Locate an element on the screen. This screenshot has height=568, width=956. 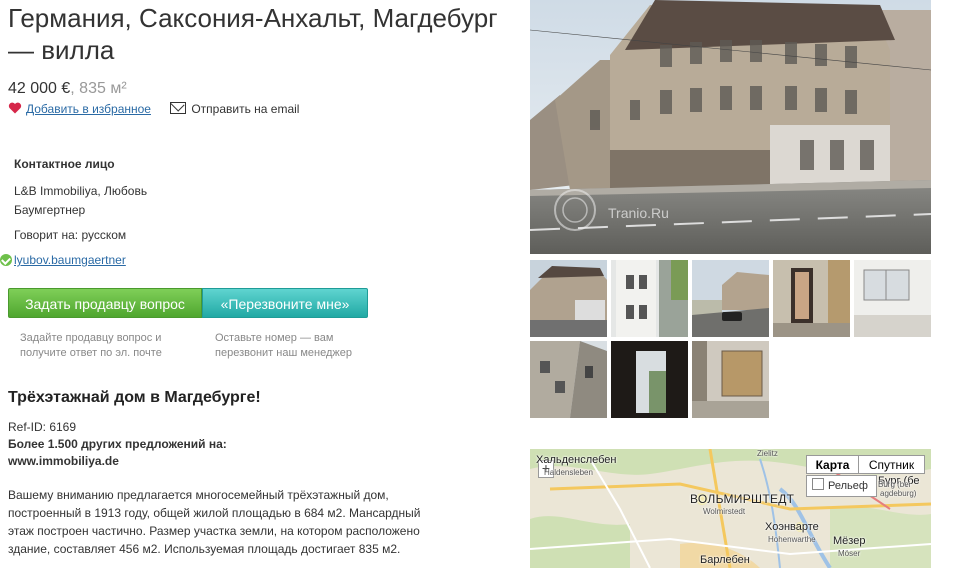
map-label: Zielitz is located at coordinates (767, 453).